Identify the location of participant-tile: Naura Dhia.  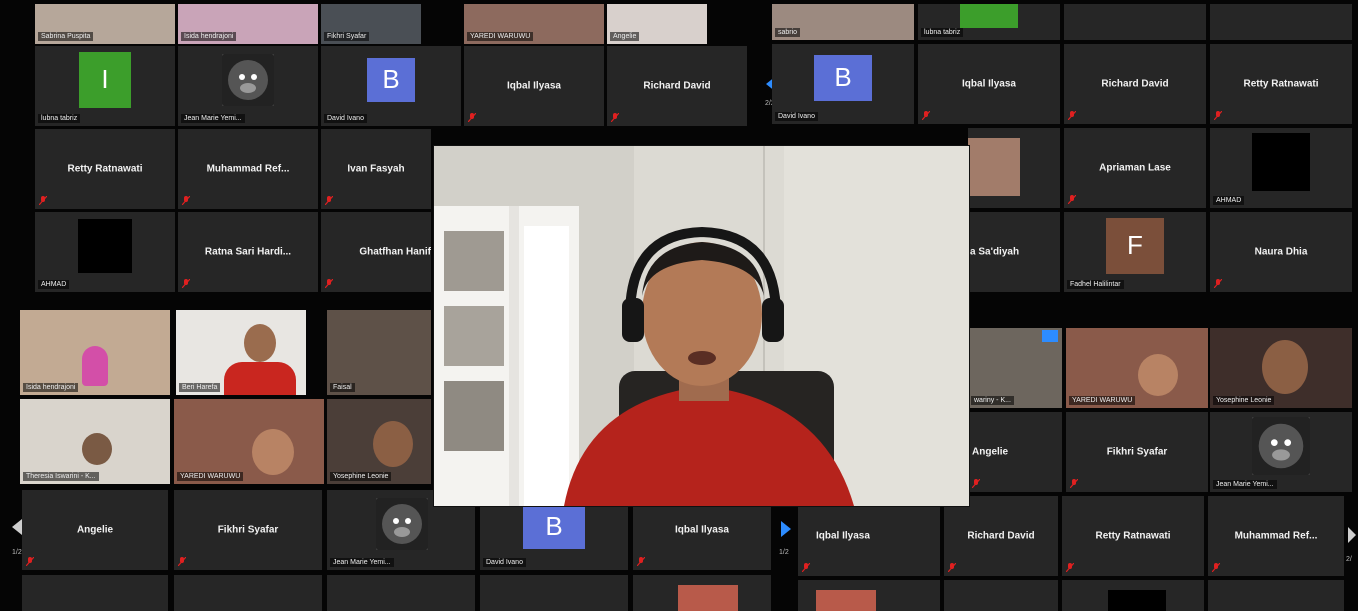
(1281, 252).